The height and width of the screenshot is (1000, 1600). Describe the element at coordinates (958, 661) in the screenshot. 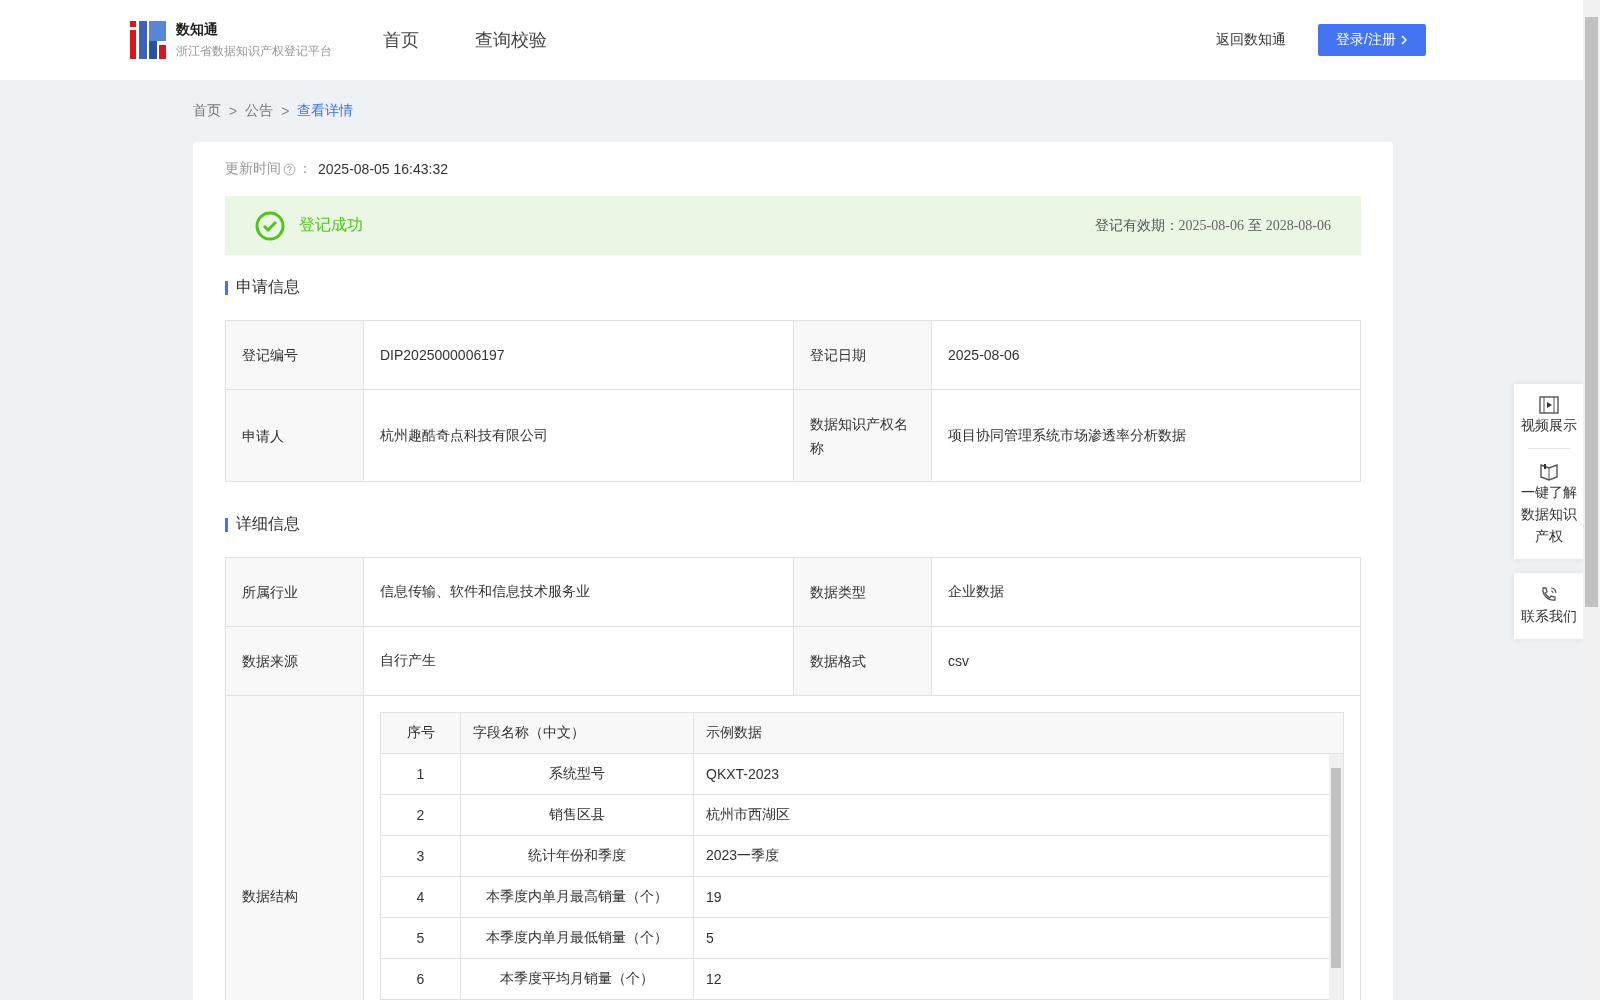

I see `field-value: csv` at that location.